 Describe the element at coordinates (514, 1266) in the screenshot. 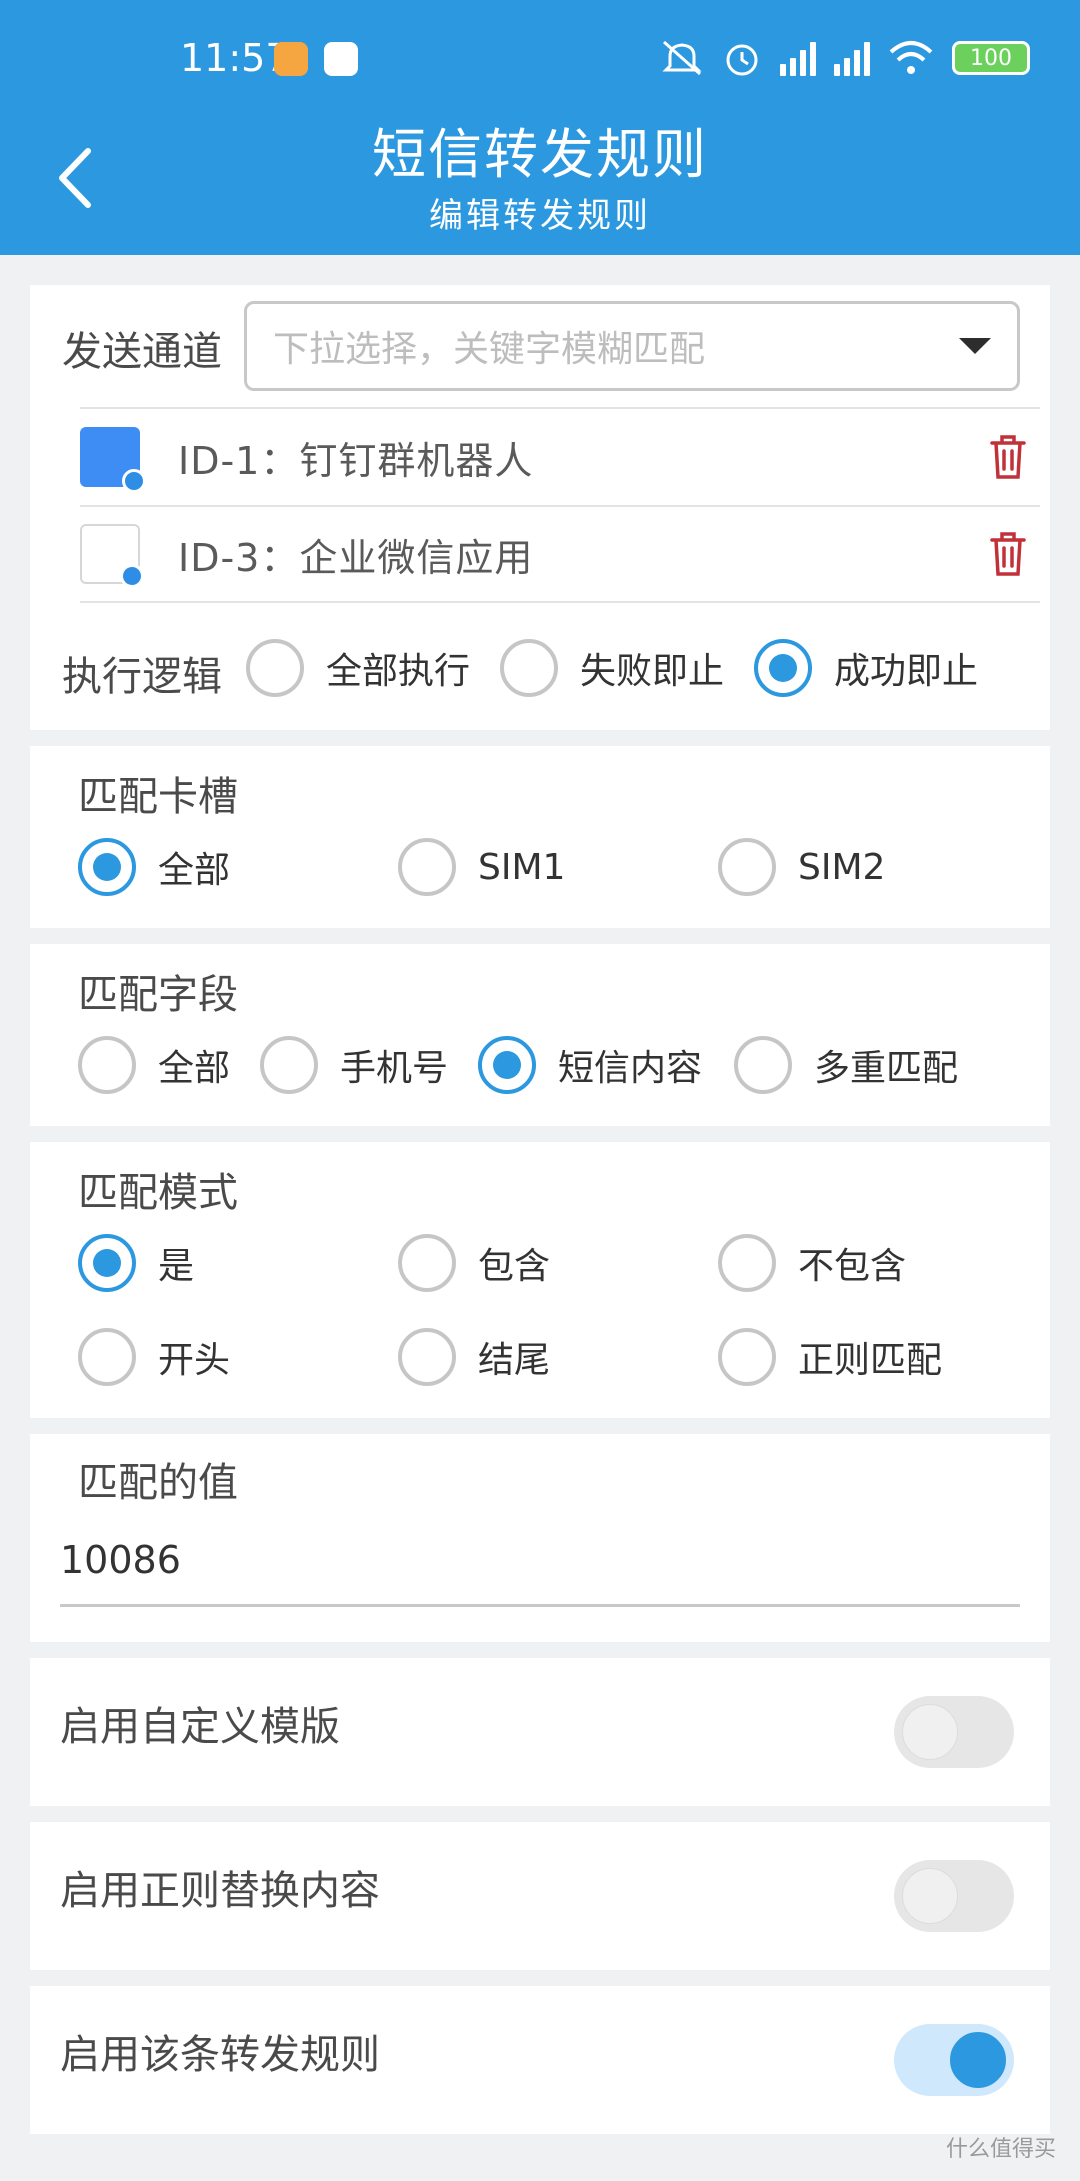

I see `radio-label: 包含` at that location.